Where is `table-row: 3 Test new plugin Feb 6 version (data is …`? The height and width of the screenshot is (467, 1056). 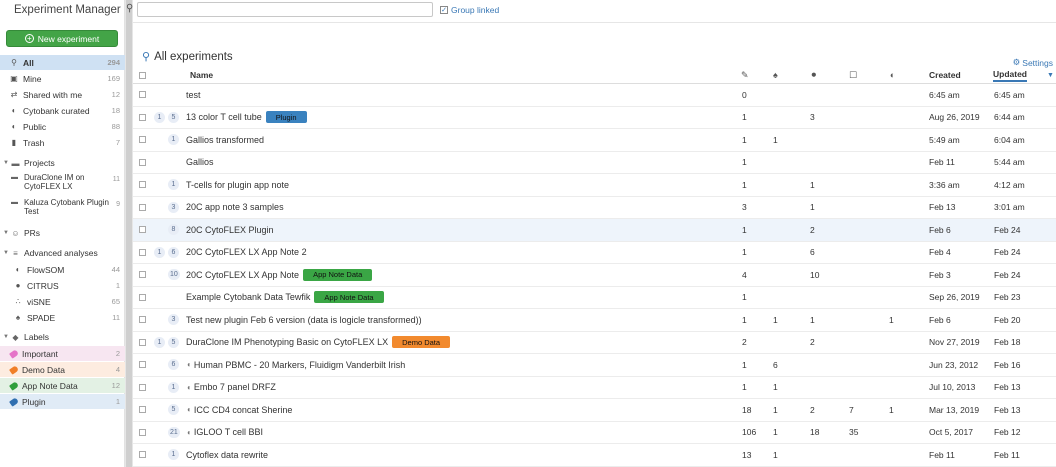
table-row: 3 Test new plugin Feb 6 version (data is … is located at coordinates (594, 320).